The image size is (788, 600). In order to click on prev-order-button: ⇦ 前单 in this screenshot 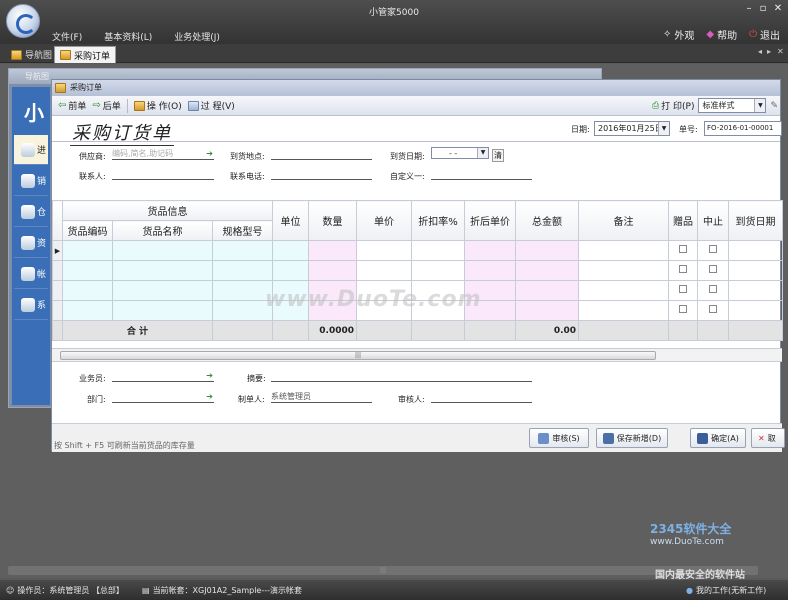, I will do `click(72, 105)`.